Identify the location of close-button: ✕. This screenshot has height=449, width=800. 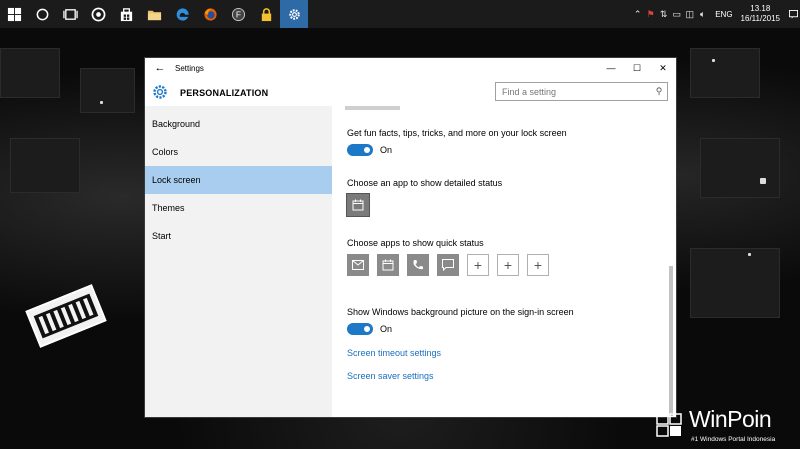
(663, 68).